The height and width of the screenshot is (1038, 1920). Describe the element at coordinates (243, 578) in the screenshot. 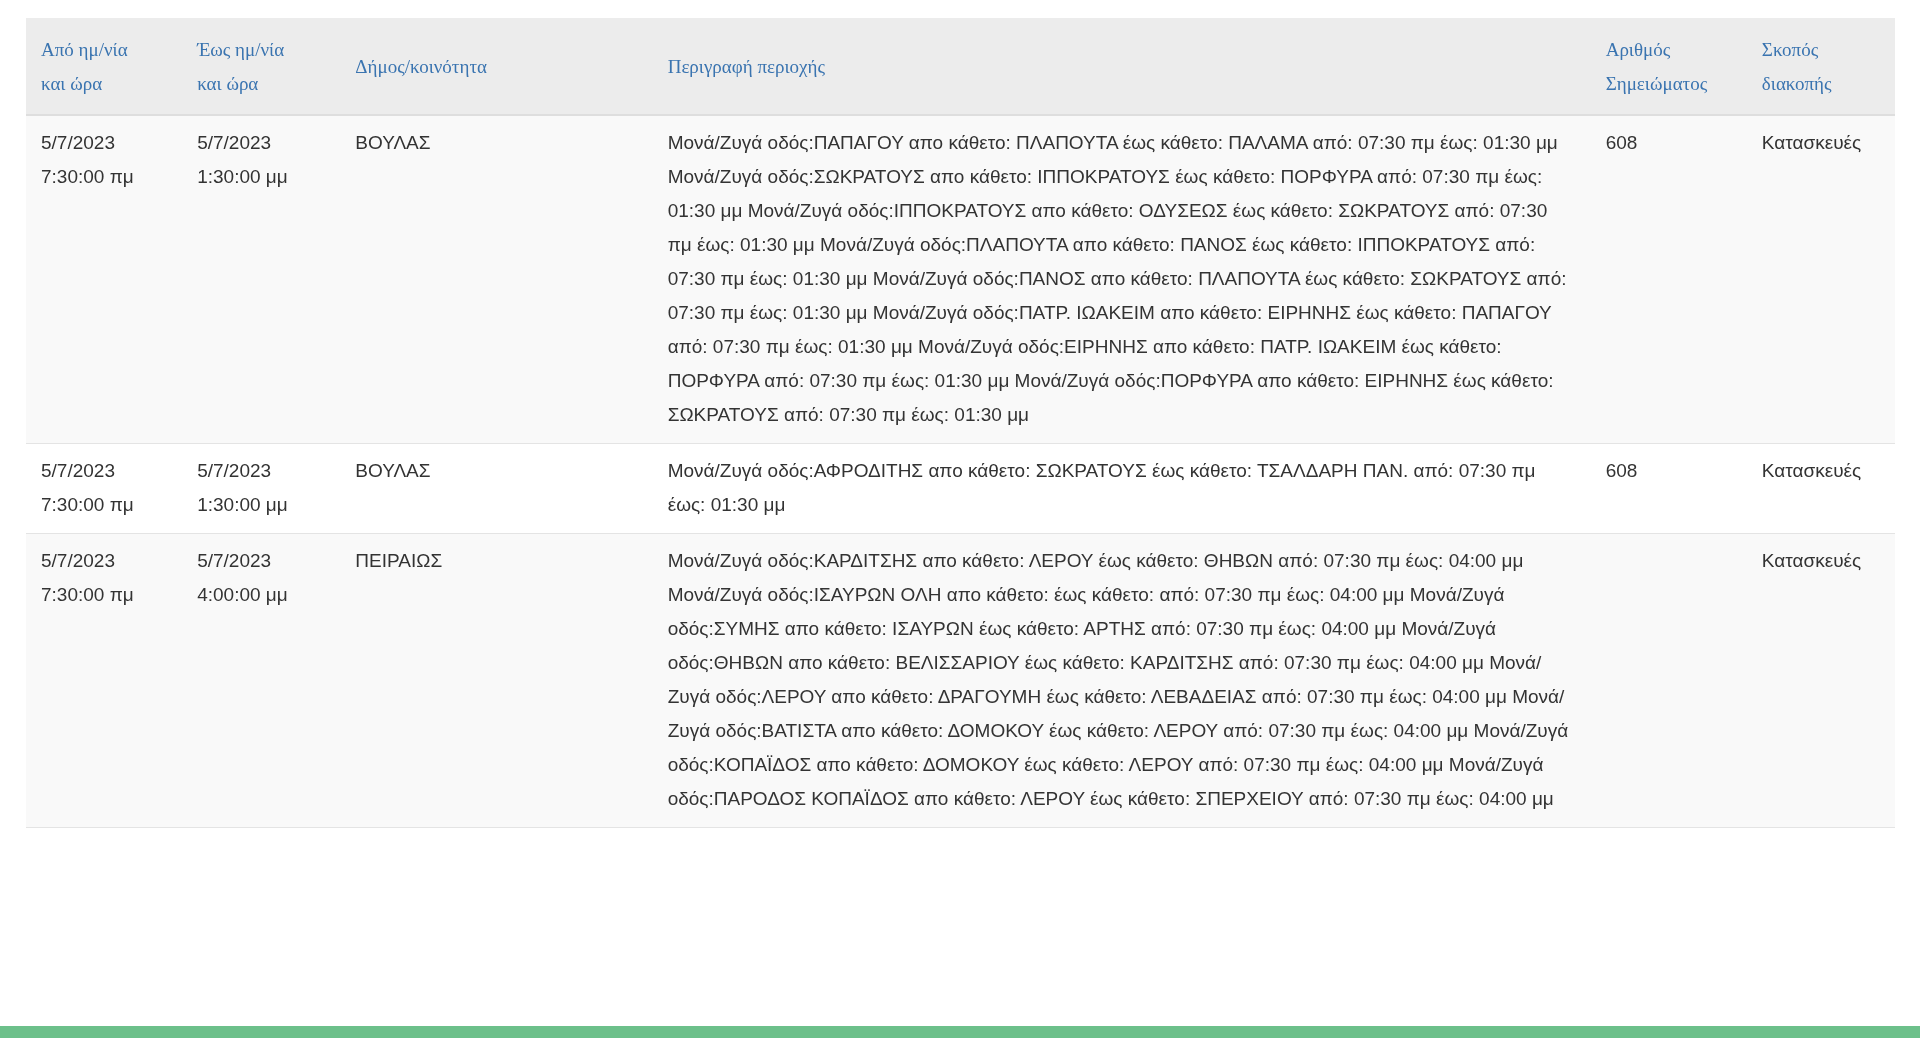

I see `date-cell-text: 5/7/2023 4:00:00 μμ` at that location.